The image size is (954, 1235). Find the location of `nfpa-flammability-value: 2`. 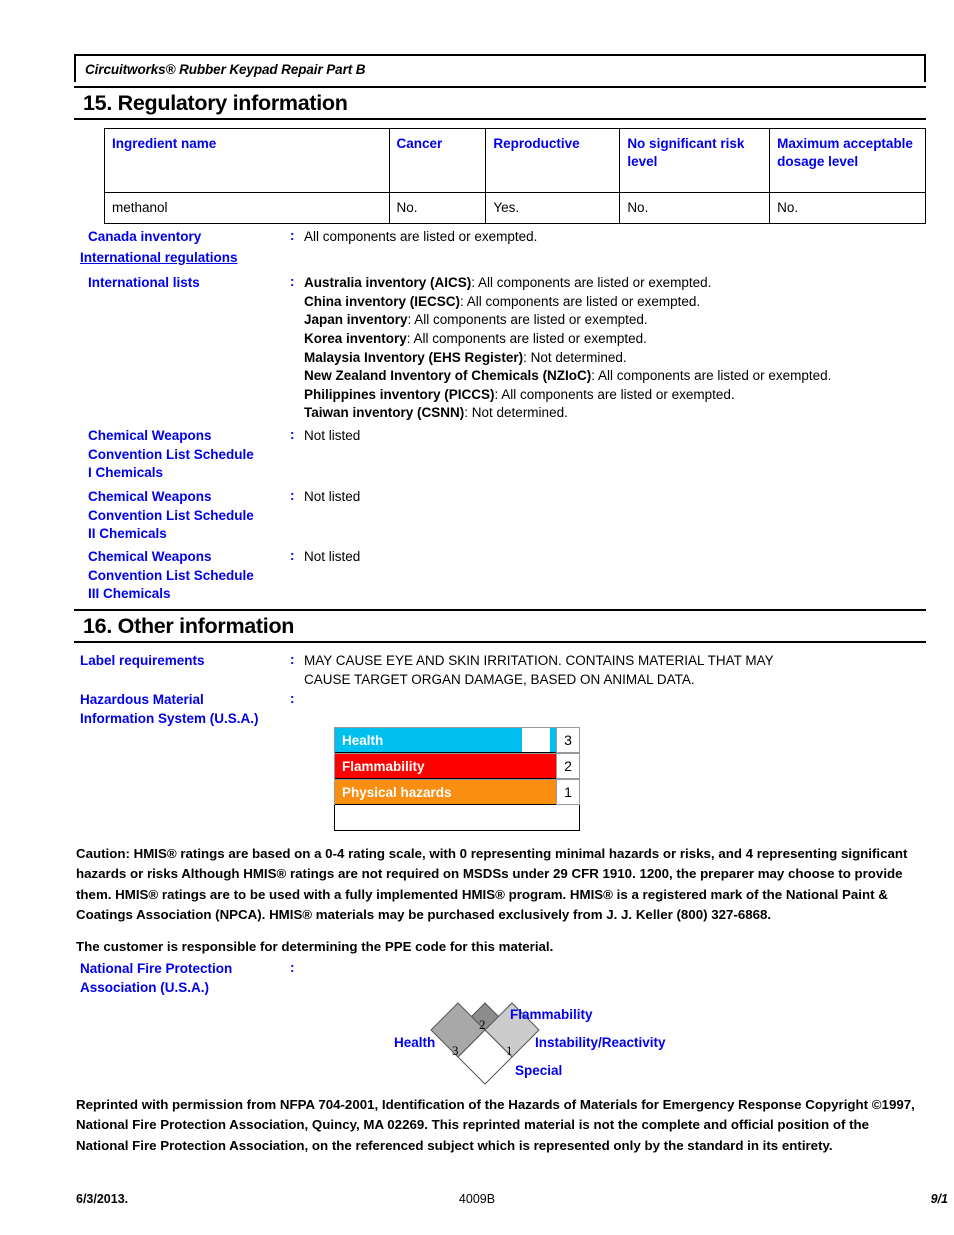

nfpa-flammability-value: 2 is located at coordinates (482, 1024).